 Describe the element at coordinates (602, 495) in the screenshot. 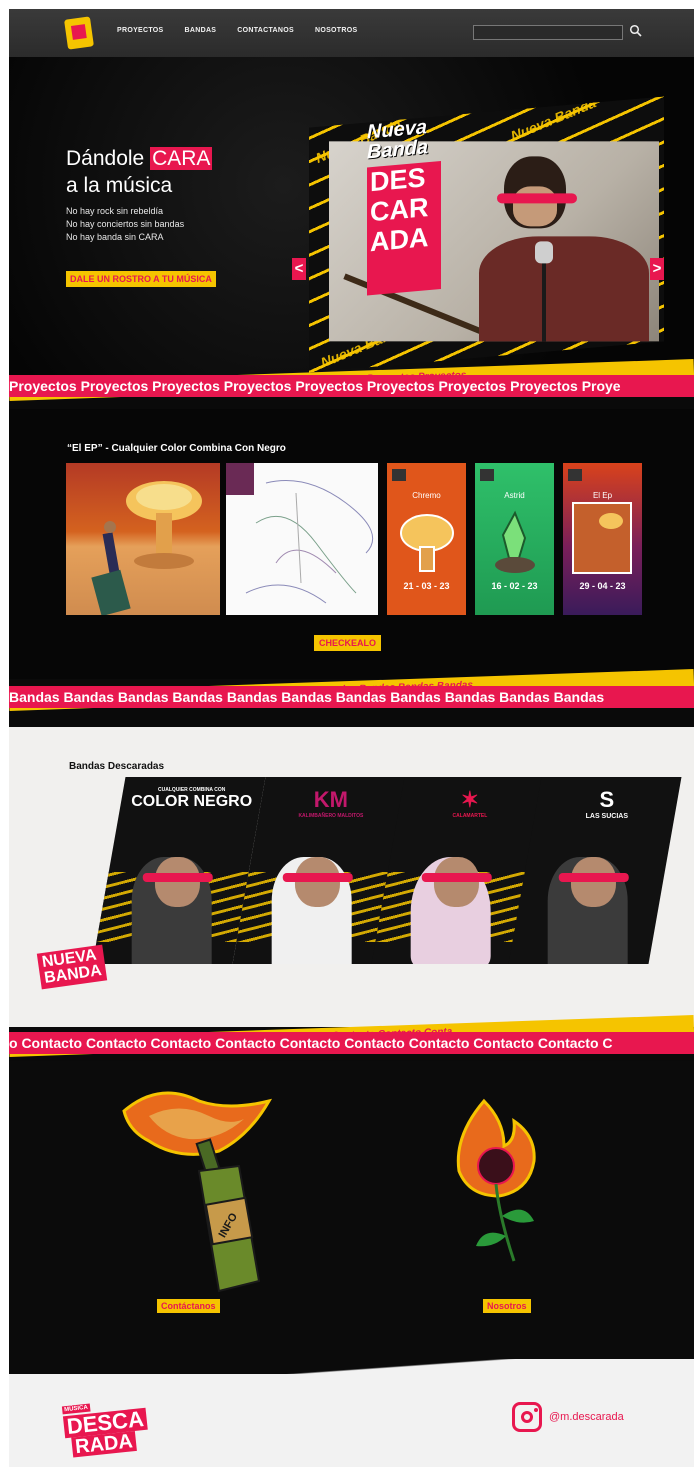

I see `poster-title: El Ep` at that location.